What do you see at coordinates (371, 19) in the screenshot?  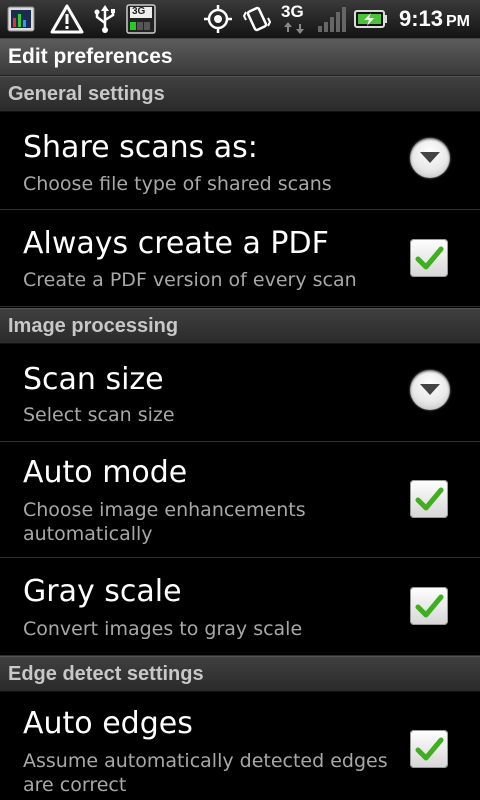 I see `battery-charging-icon` at bounding box center [371, 19].